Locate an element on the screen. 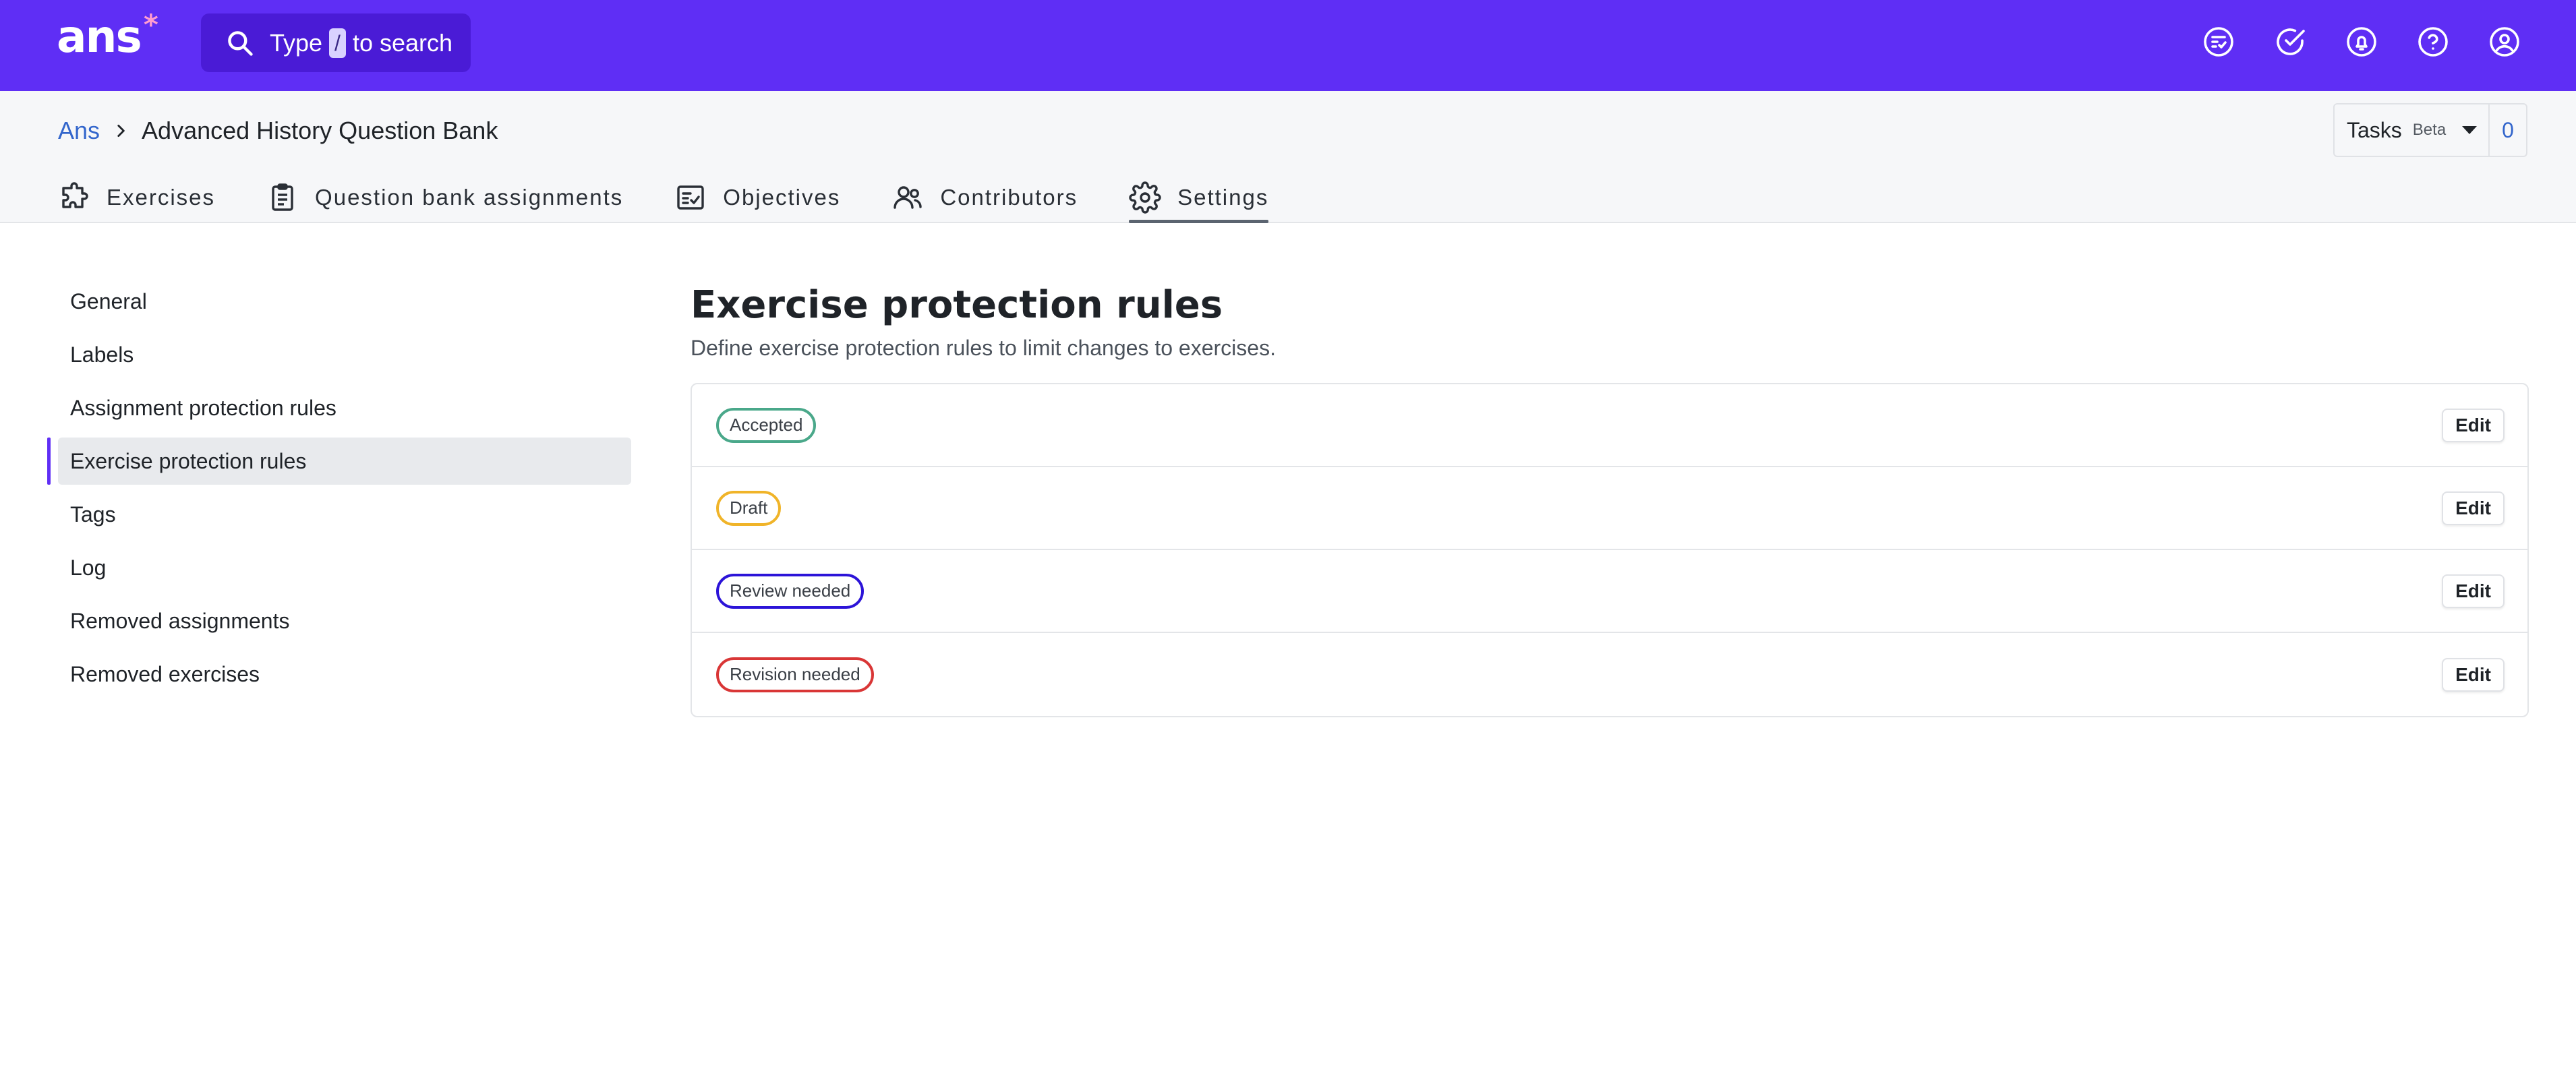 The image size is (2576, 1080). breadcrumb: Ans Advanced History Question Bank is located at coordinates (278, 131).